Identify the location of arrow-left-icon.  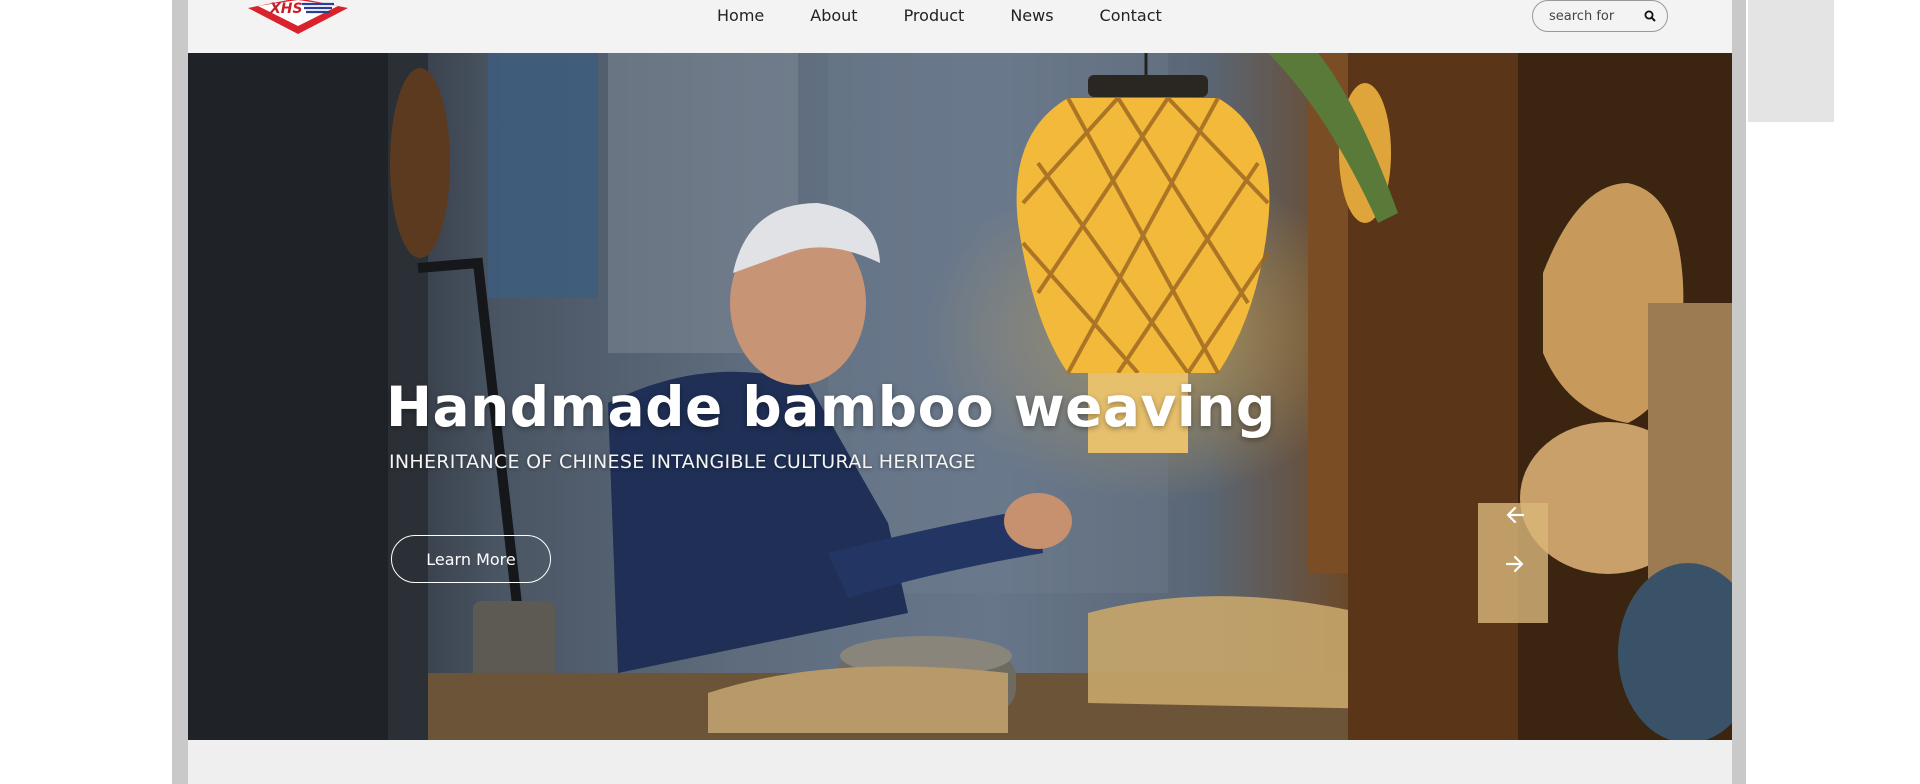
(1515, 515).